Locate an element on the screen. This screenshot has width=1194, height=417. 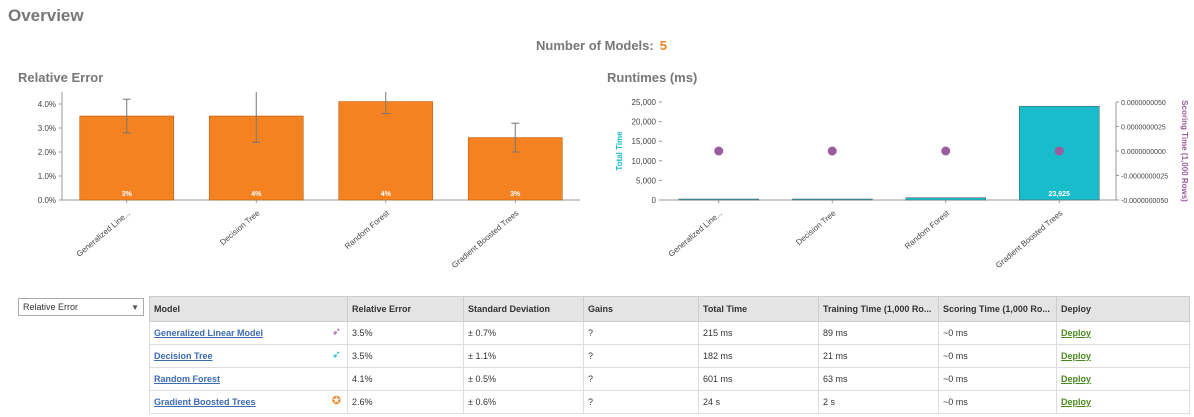
y-tick-label: 2.0% is located at coordinates (47, 152).